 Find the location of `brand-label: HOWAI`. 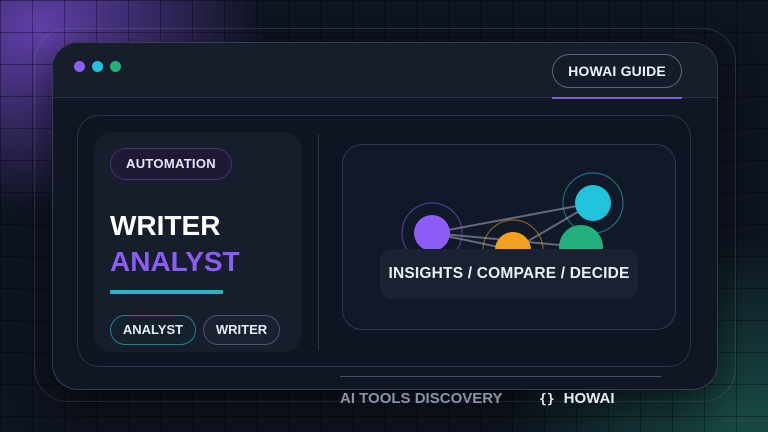

brand-label: HOWAI is located at coordinates (589, 398).